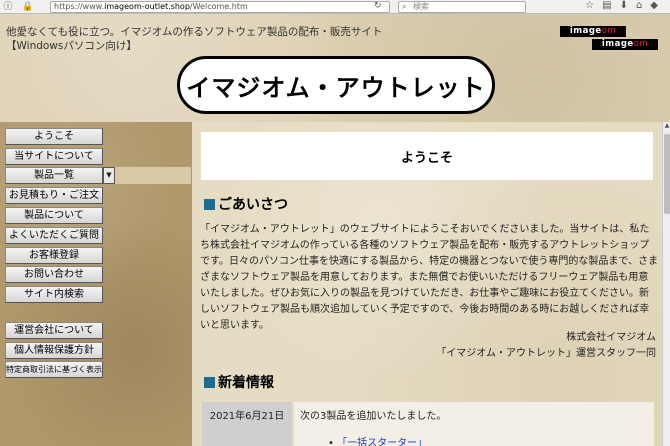 This screenshot has width=670, height=446. I want to click on search-icon: ⌕, so click(404, 6).